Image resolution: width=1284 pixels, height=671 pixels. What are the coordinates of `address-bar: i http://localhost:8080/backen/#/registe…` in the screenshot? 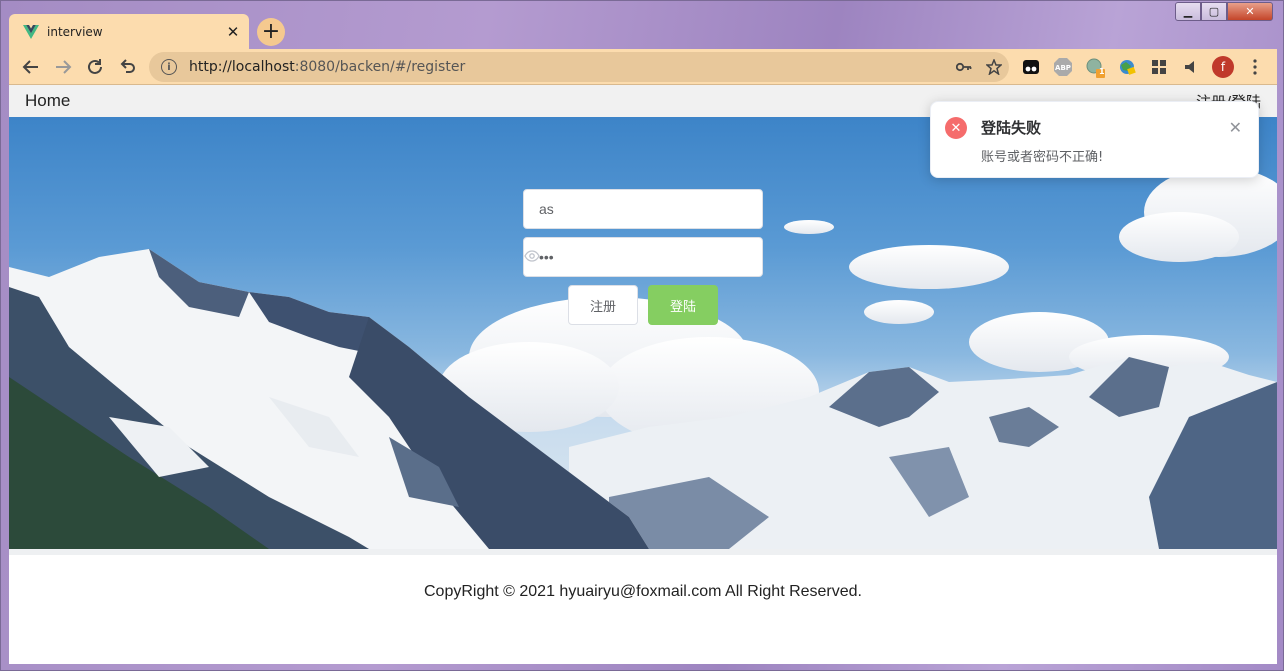 It's located at (579, 67).